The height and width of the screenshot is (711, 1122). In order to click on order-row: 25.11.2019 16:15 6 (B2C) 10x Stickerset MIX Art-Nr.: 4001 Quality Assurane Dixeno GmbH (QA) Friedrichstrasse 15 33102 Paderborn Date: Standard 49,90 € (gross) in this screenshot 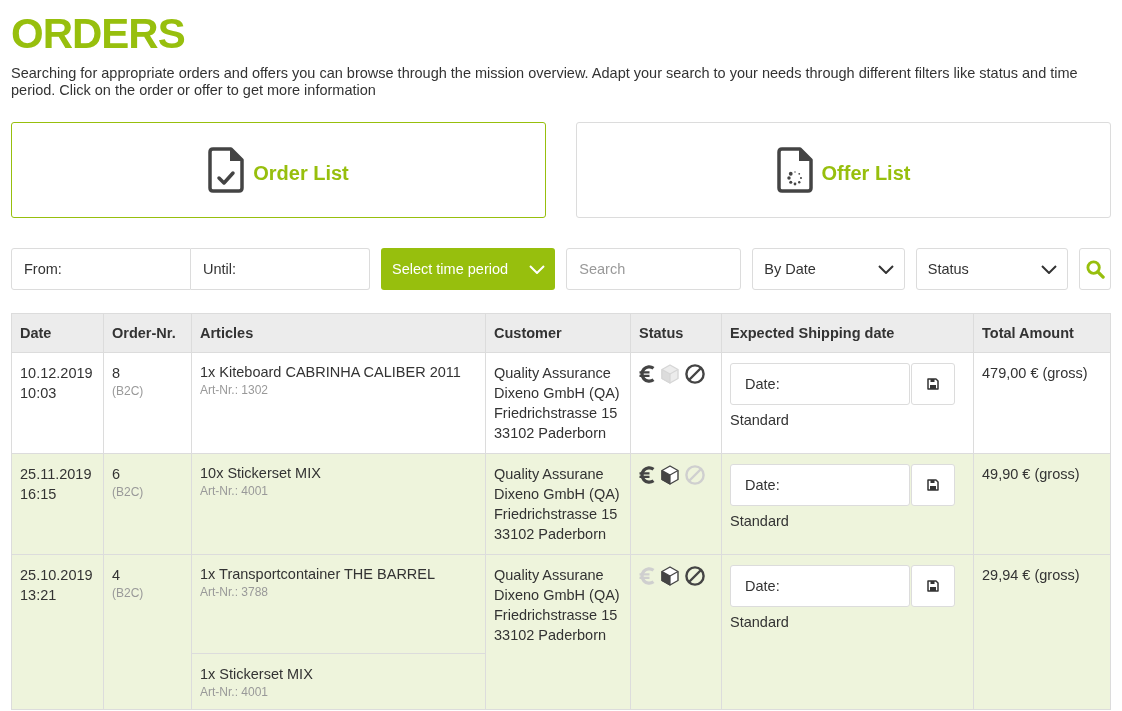, I will do `click(561, 504)`.